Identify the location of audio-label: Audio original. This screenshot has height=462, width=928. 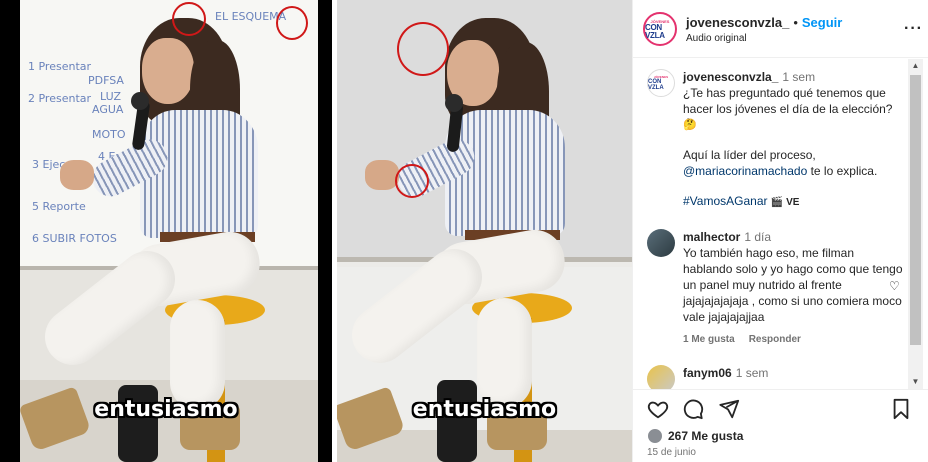
(716, 38).